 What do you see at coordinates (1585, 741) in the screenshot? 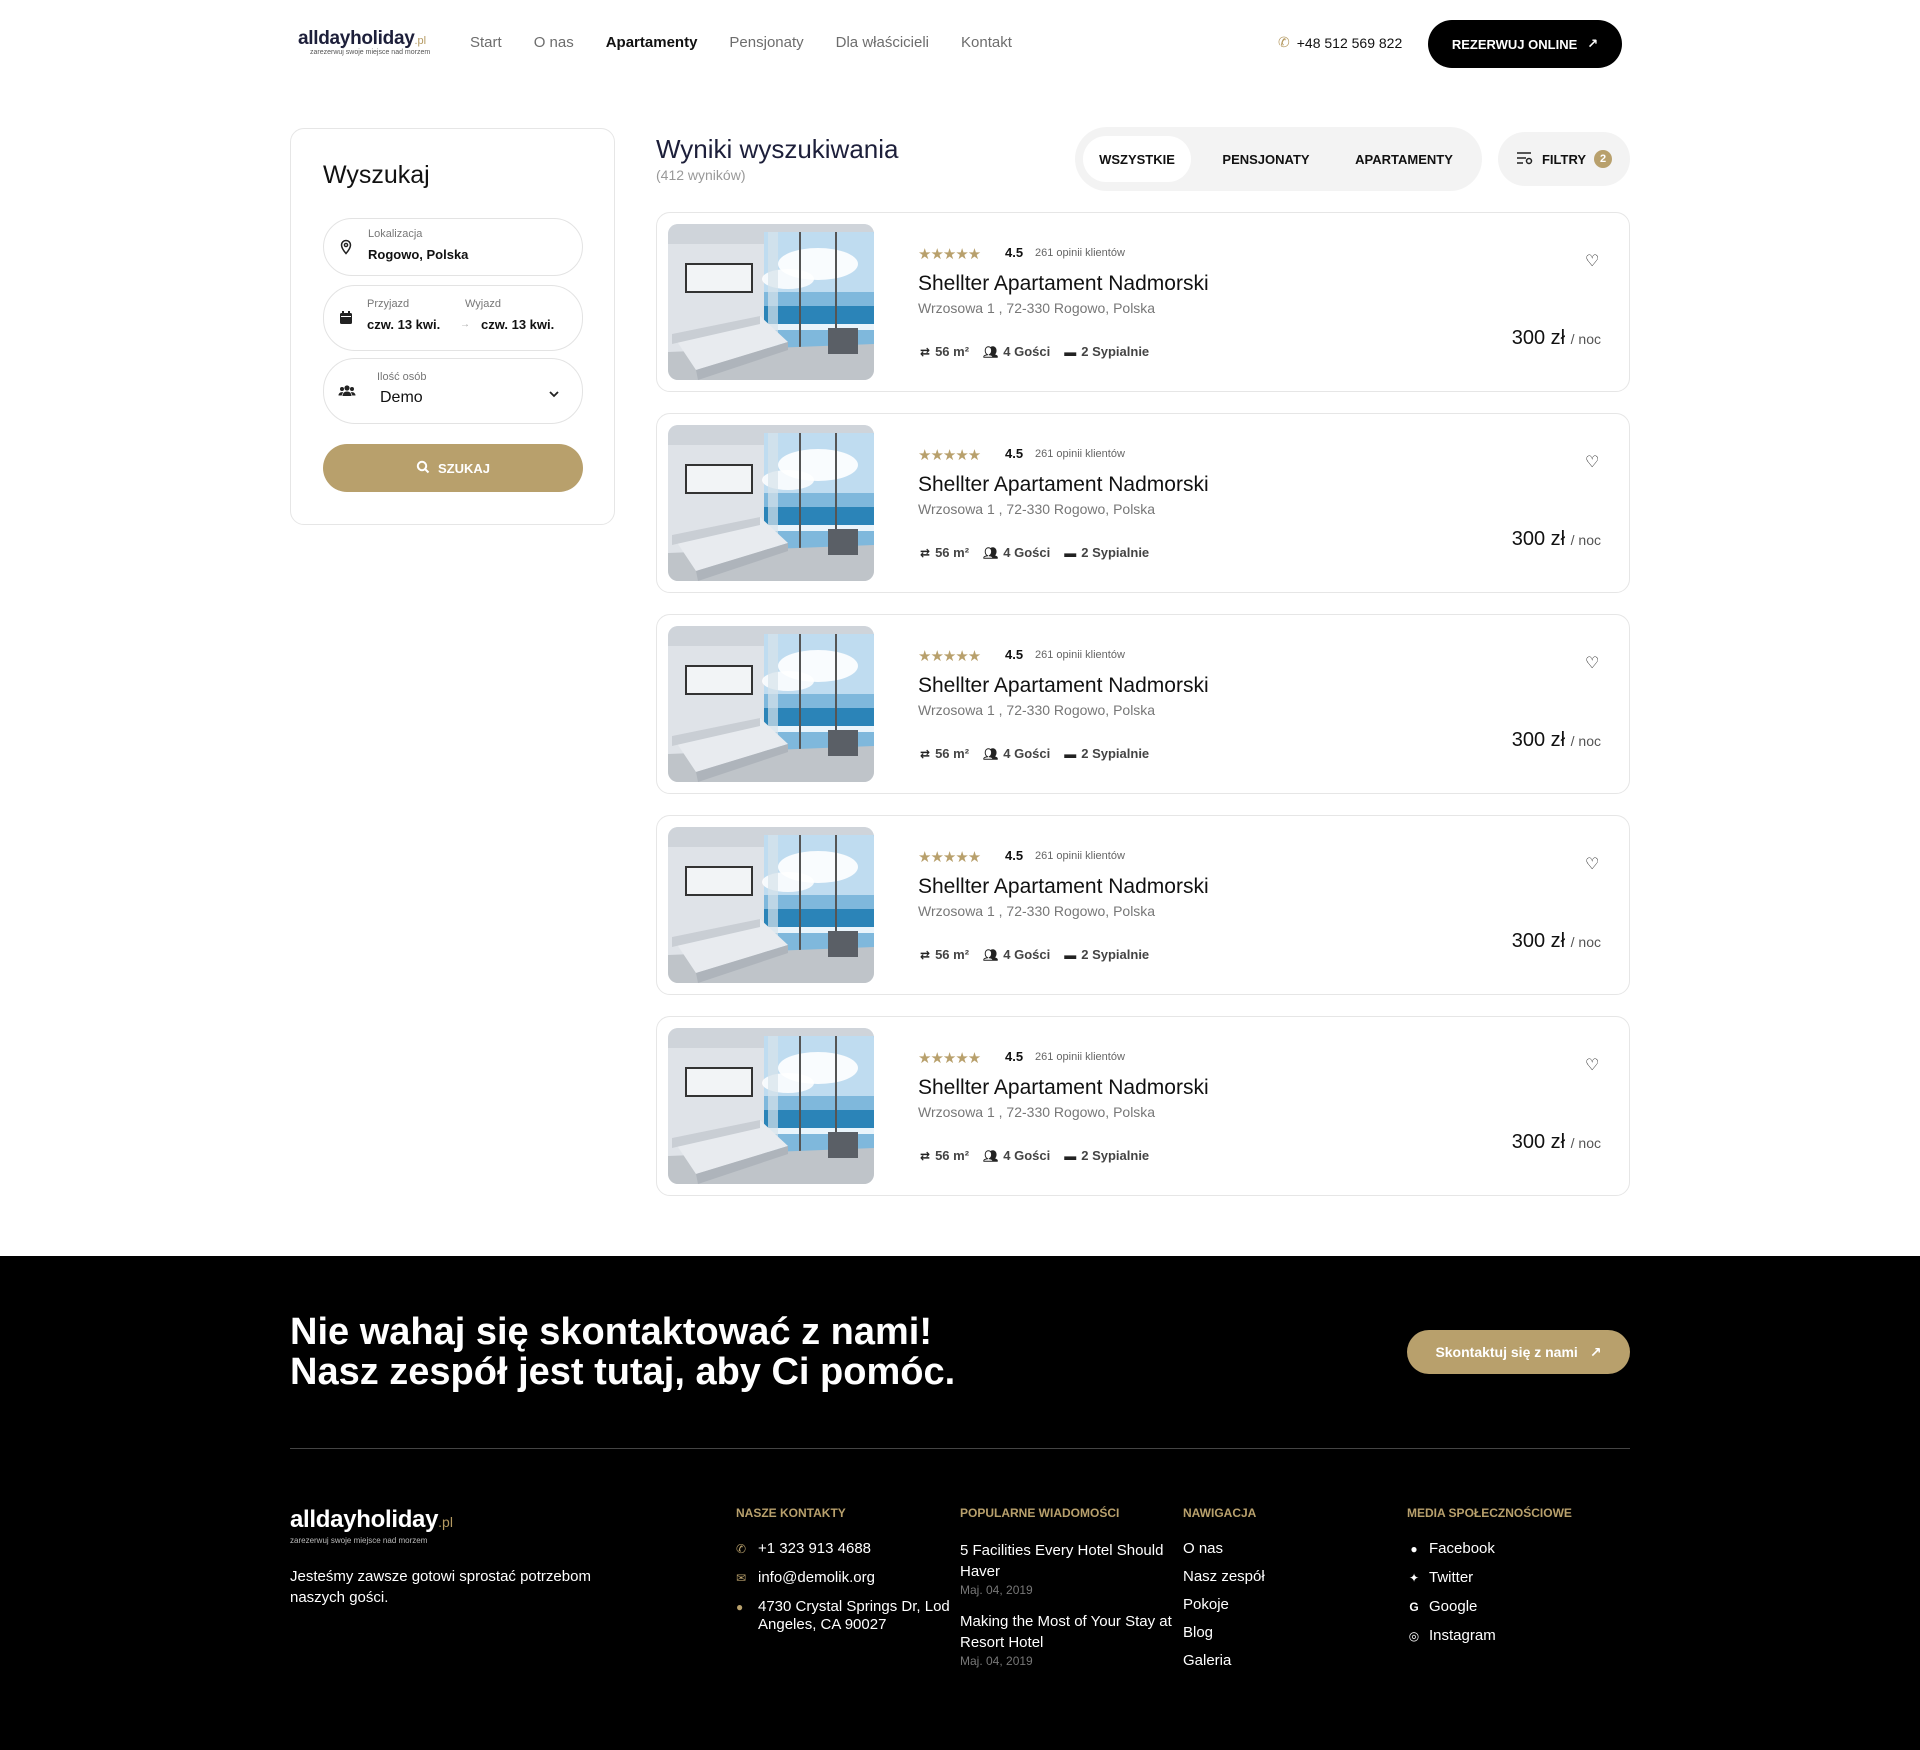
I see `price-unit: / noc` at bounding box center [1585, 741].